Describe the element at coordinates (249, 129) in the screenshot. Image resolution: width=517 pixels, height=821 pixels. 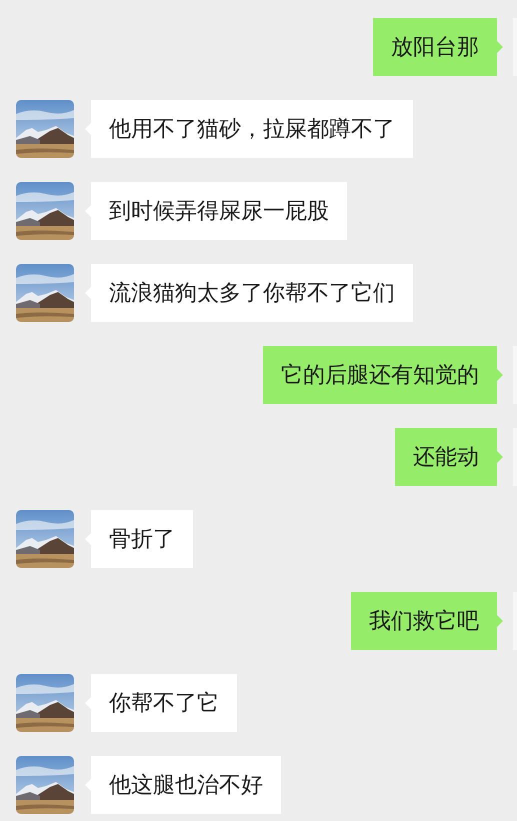
I see `message-bubble: 他用不了猫砂，拉屎都蹲不了` at that location.